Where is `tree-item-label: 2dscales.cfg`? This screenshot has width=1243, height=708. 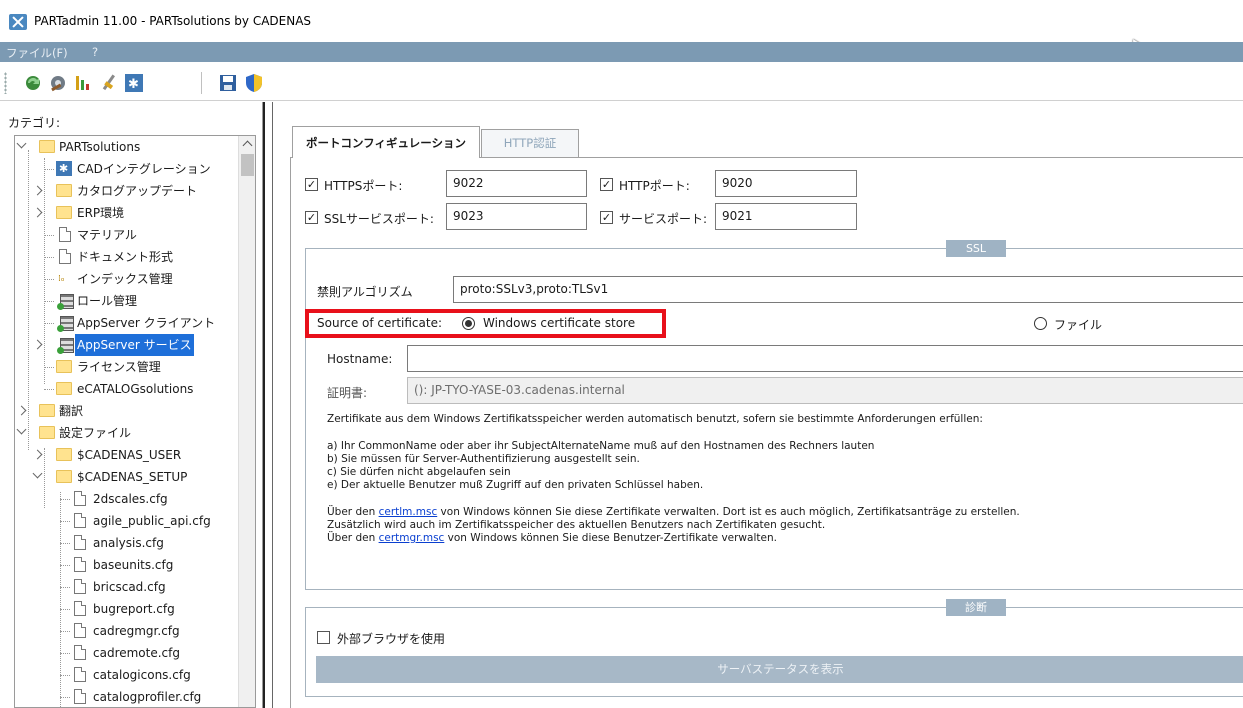
tree-item-label: 2dscales.cfg is located at coordinates (130, 499).